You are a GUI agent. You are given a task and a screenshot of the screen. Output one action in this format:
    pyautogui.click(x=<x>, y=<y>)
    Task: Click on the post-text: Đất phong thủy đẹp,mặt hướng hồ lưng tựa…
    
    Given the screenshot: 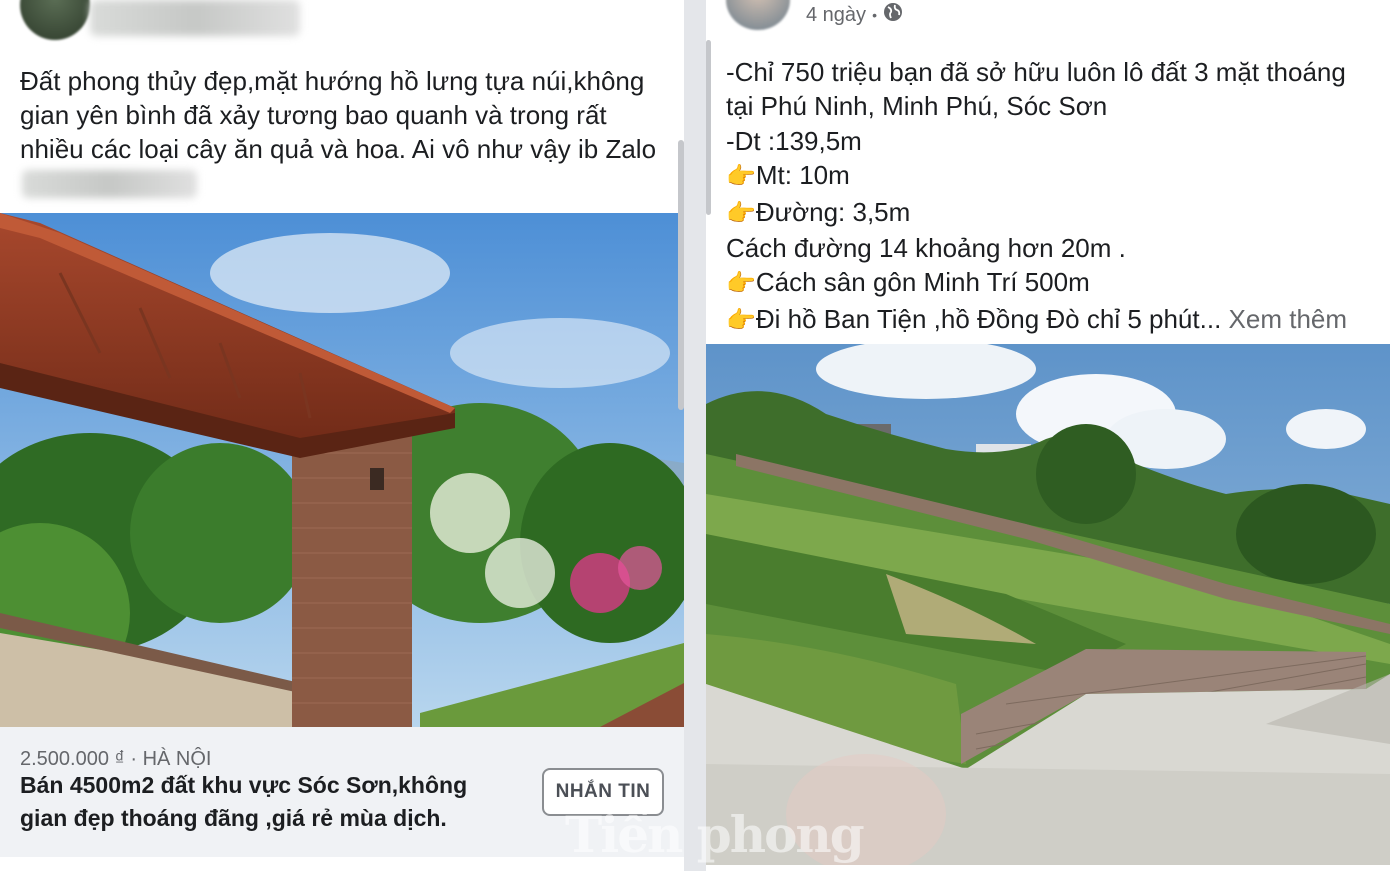 What is the action you would take?
    pyautogui.click(x=338, y=115)
    